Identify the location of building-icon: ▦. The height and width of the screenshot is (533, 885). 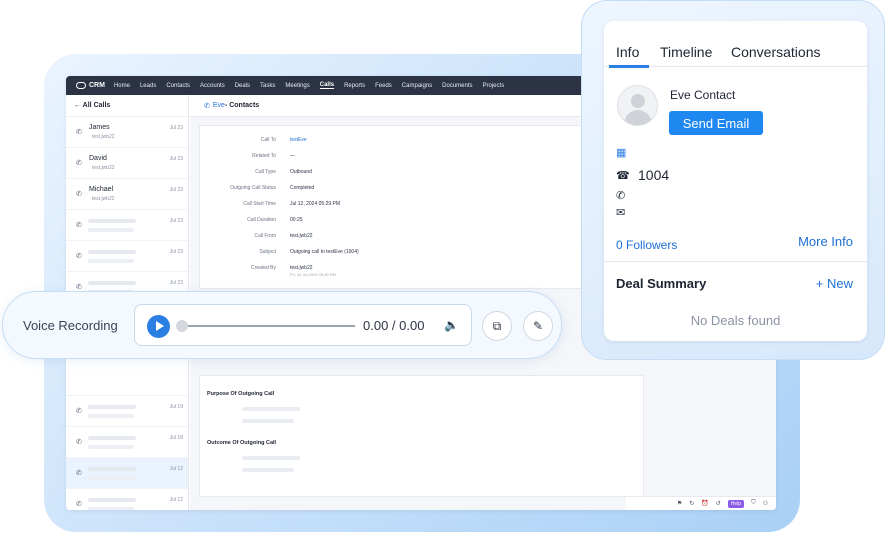
(621, 153).